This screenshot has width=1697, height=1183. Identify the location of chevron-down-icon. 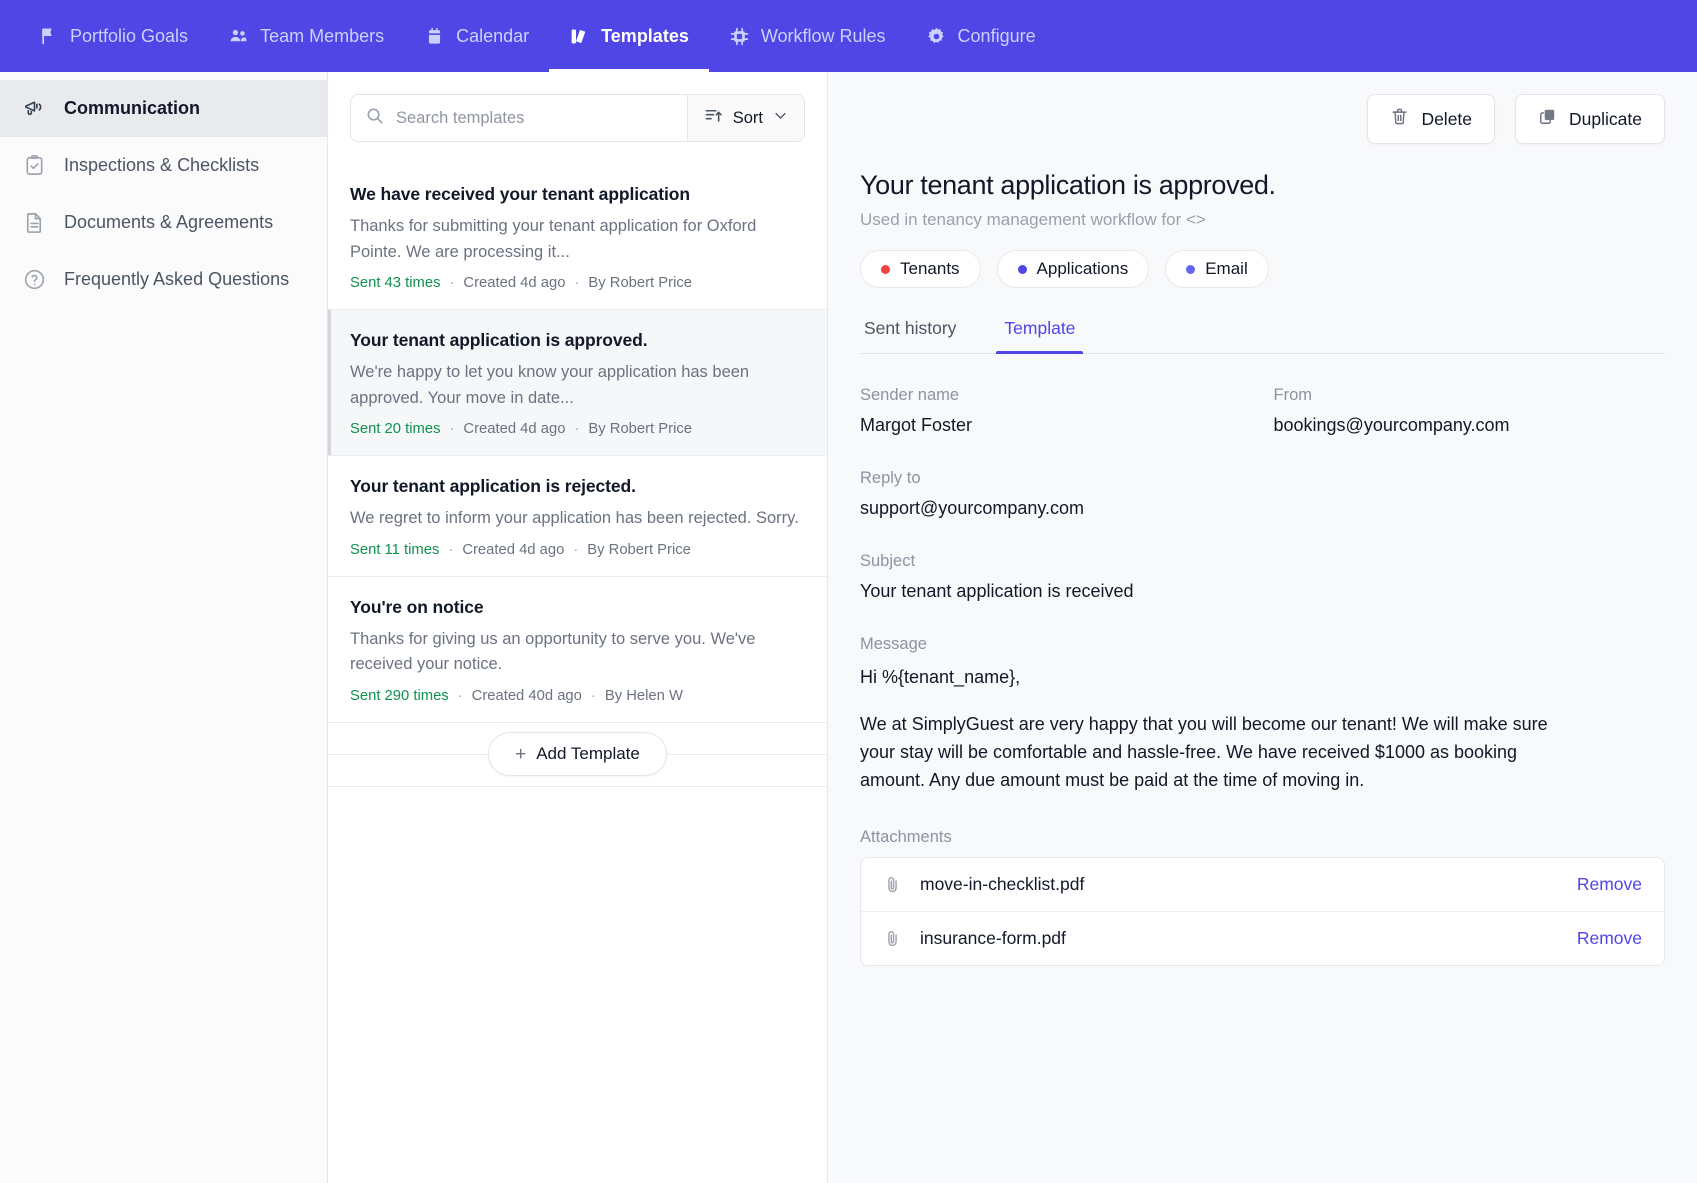
(780, 118).